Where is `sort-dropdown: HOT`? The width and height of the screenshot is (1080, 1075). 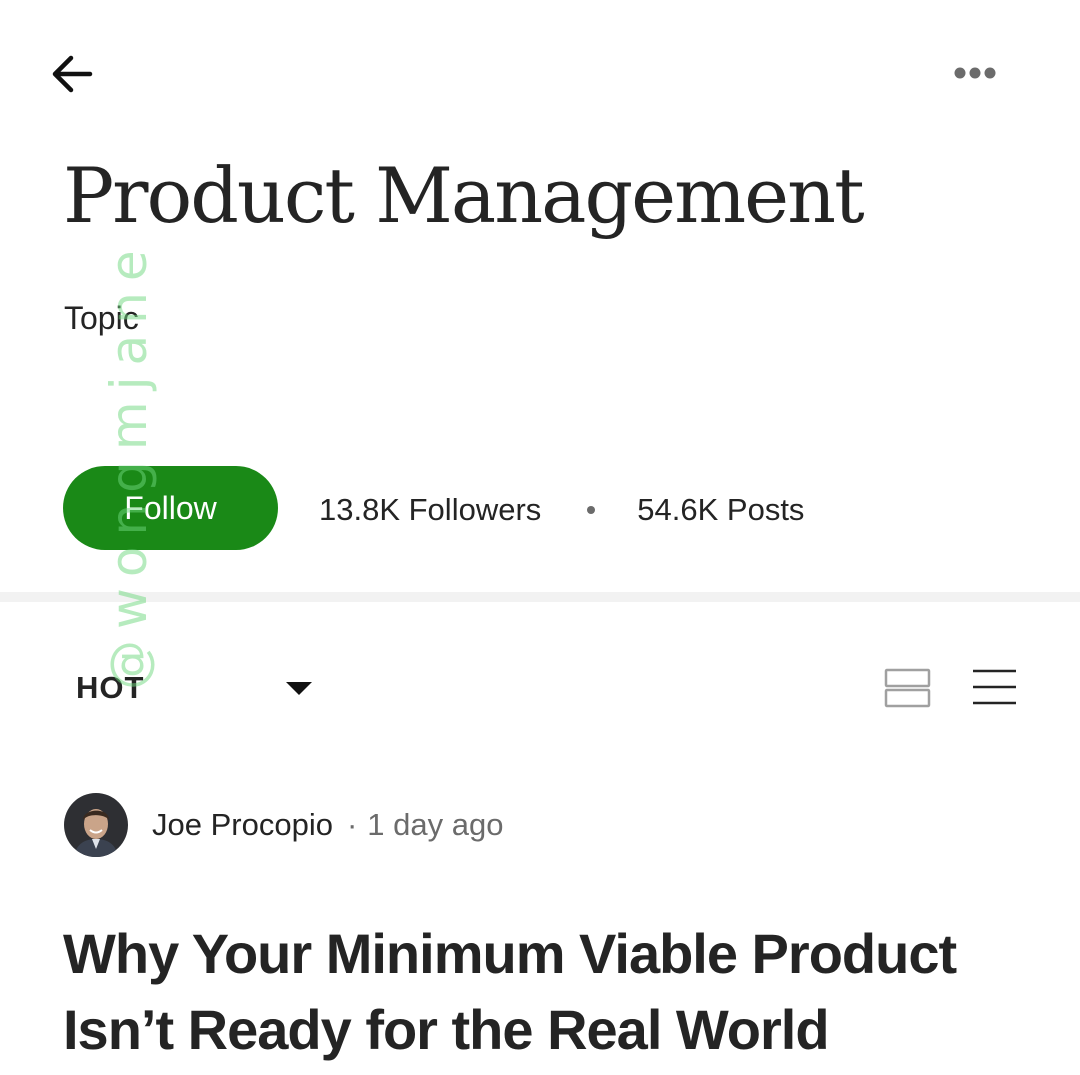 sort-dropdown: HOT is located at coordinates (201, 688).